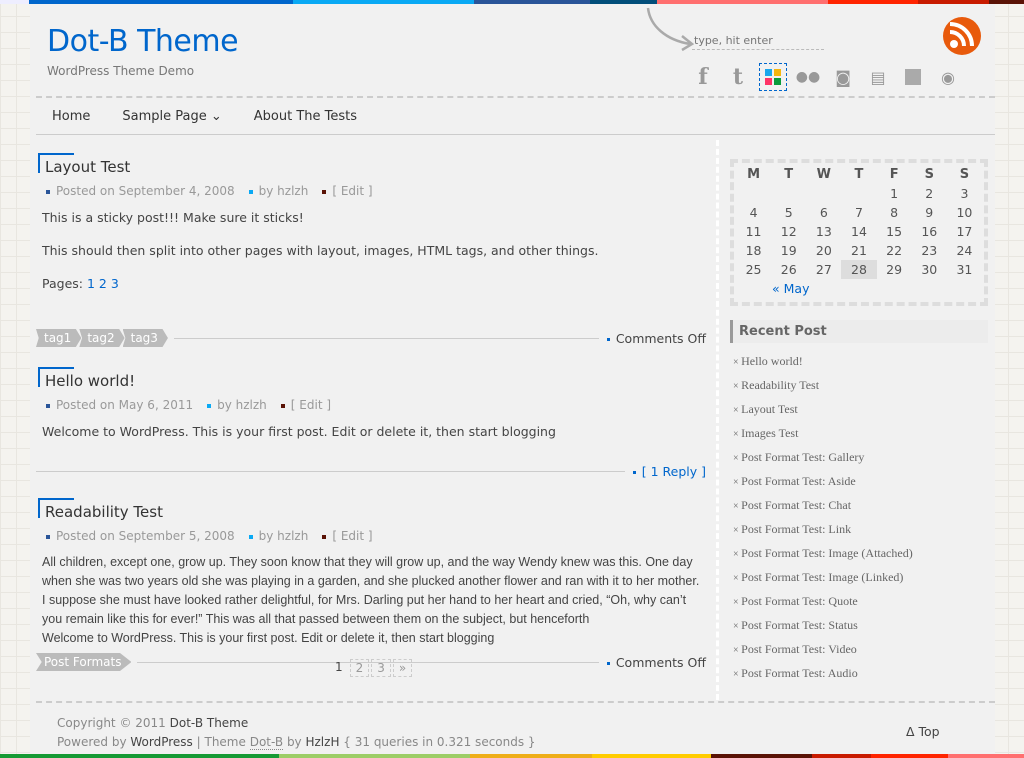 This screenshot has height=758, width=1024. I want to click on recent-post-link: Post Format Test: Image (Attached), so click(859, 553).